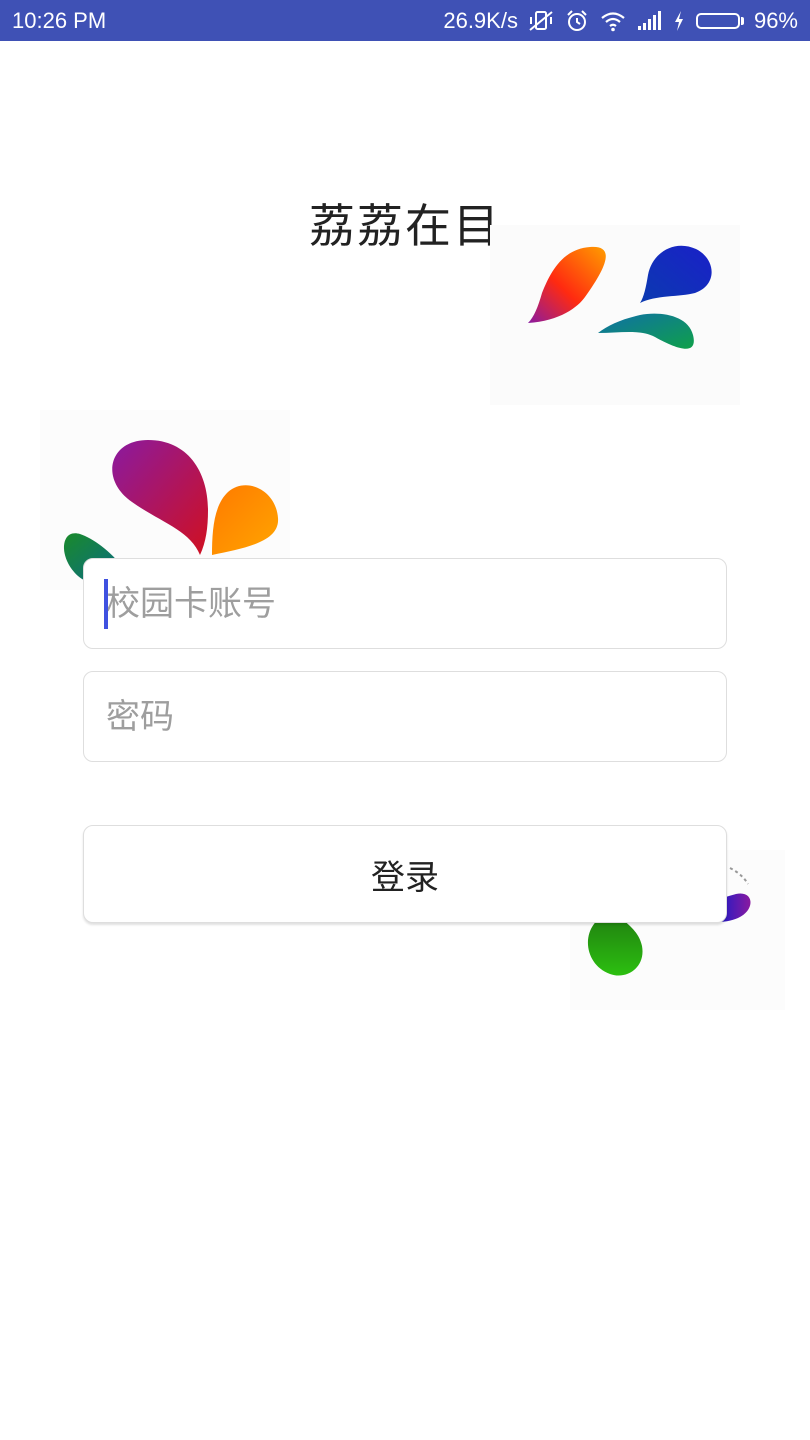 This screenshot has width=810, height=1440. Describe the element at coordinates (541, 21) in the screenshot. I see `vibrate-off-icon` at that location.